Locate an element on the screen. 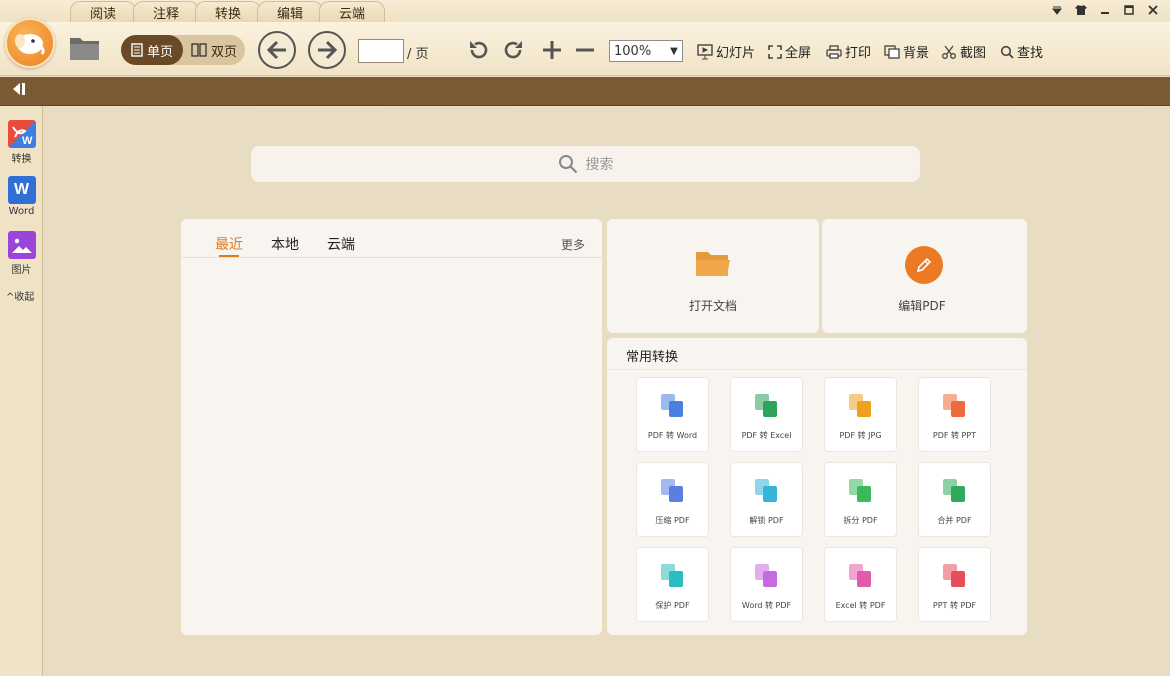 The image size is (1170, 676). double-page-label: 双页 is located at coordinates (223, 52).